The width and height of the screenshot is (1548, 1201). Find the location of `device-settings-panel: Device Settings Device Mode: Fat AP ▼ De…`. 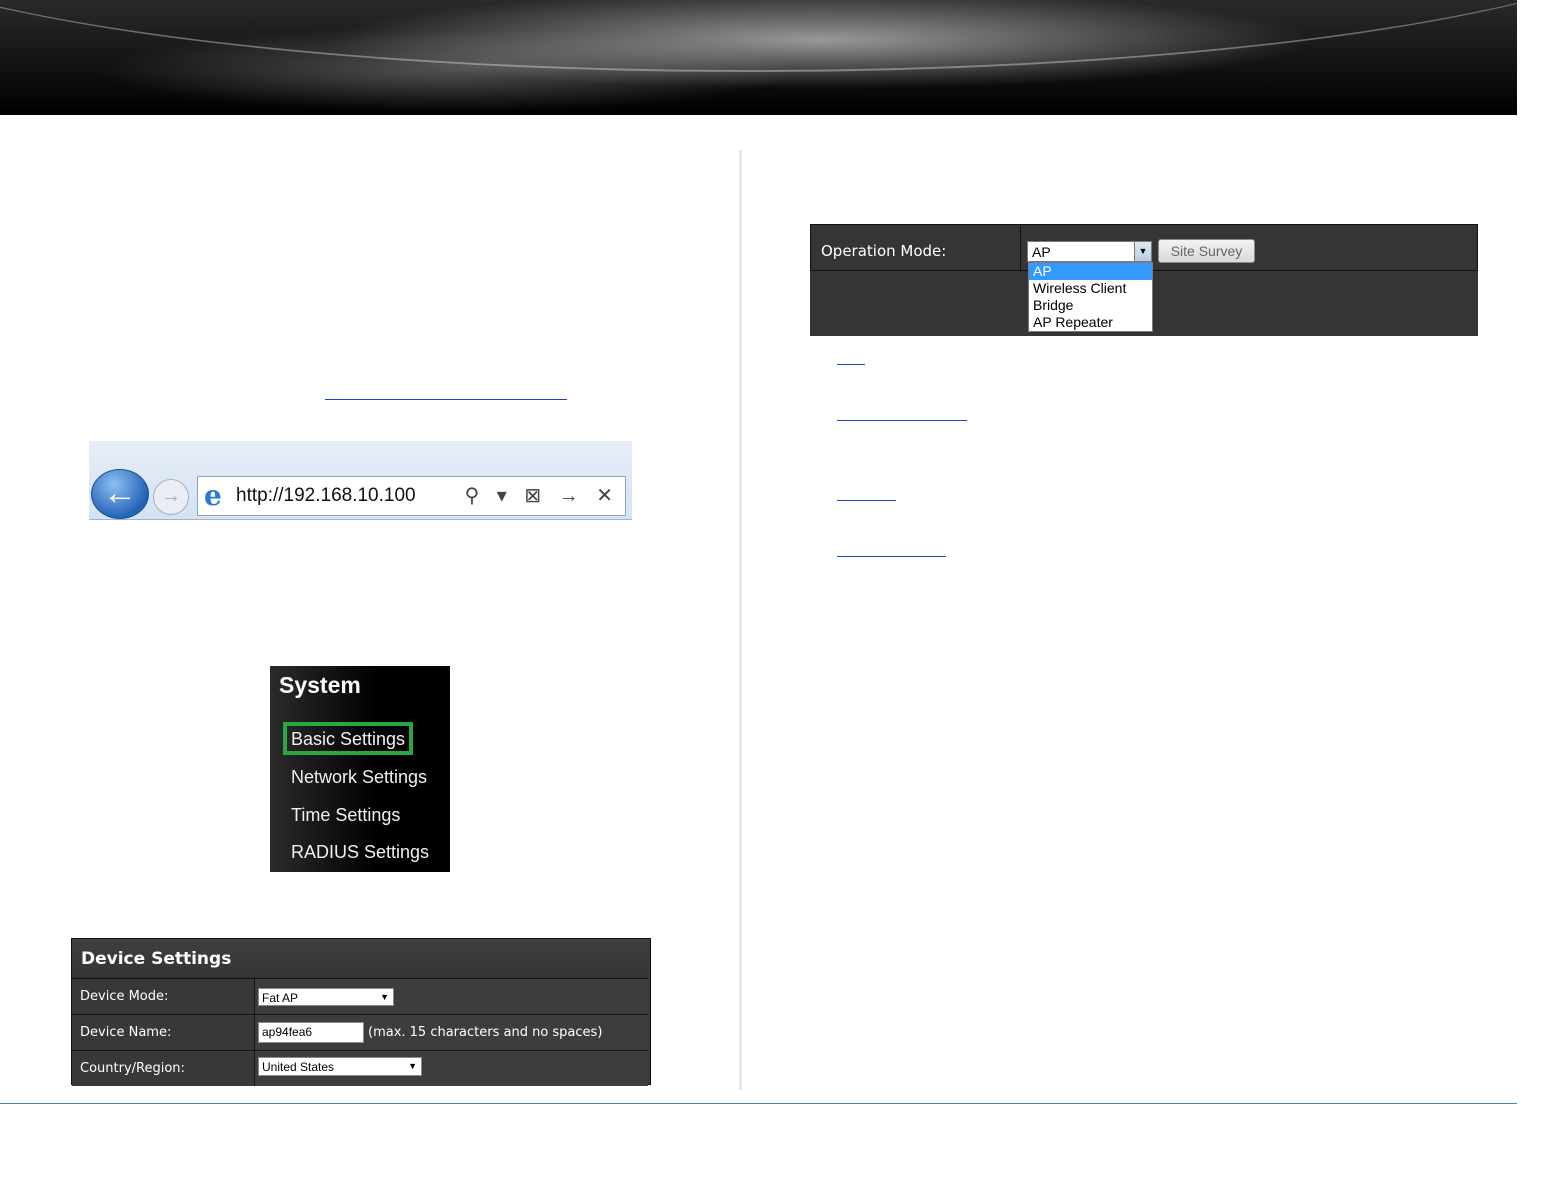

device-settings-panel: Device Settings Device Mode: Fat AP ▼ De… is located at coordinates (361, 1012).